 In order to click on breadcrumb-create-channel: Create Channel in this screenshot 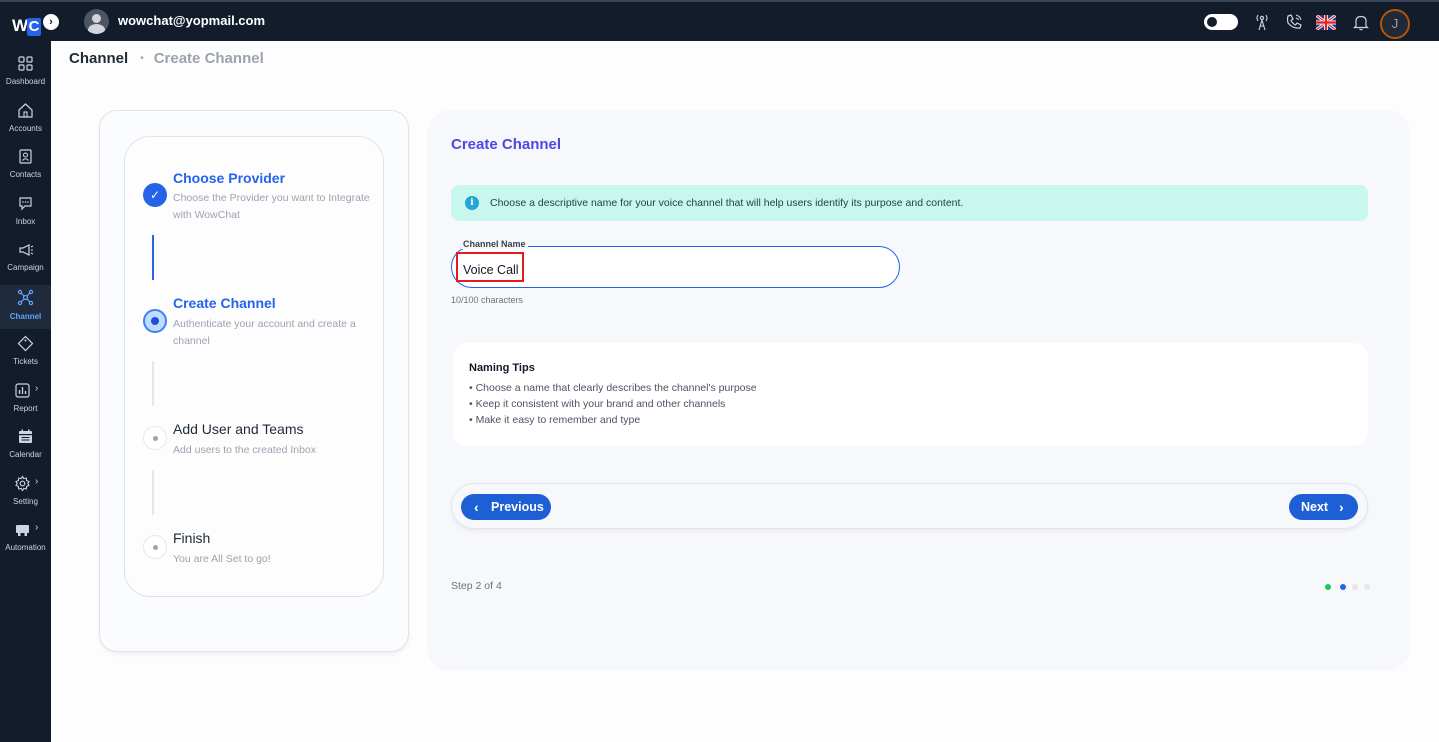, I will do `click(208, 58)`.